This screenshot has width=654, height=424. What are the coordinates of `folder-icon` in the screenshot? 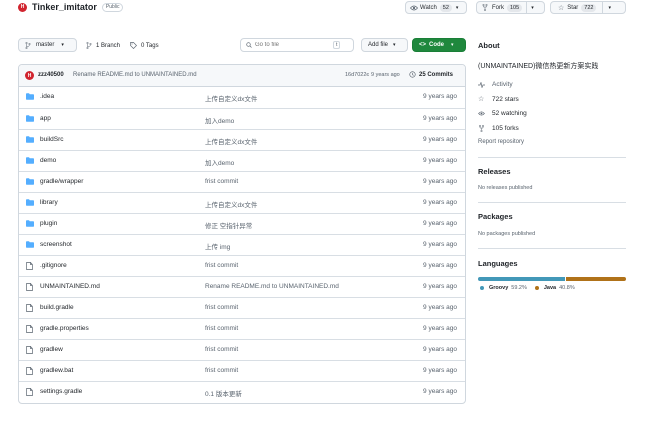 It's located at (30, 244).